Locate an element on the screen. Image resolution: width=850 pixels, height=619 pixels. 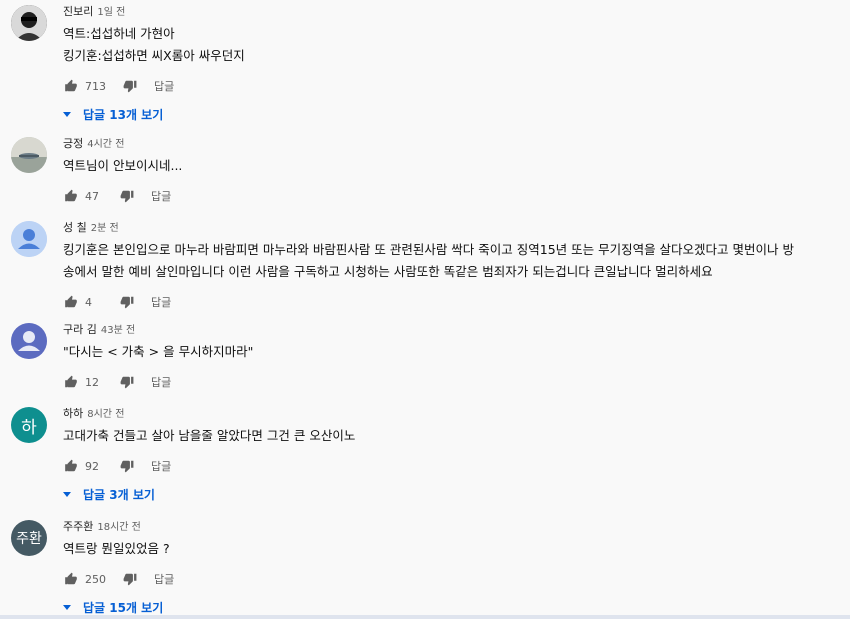
like-count: 250 is located at coordinates (95, 579).